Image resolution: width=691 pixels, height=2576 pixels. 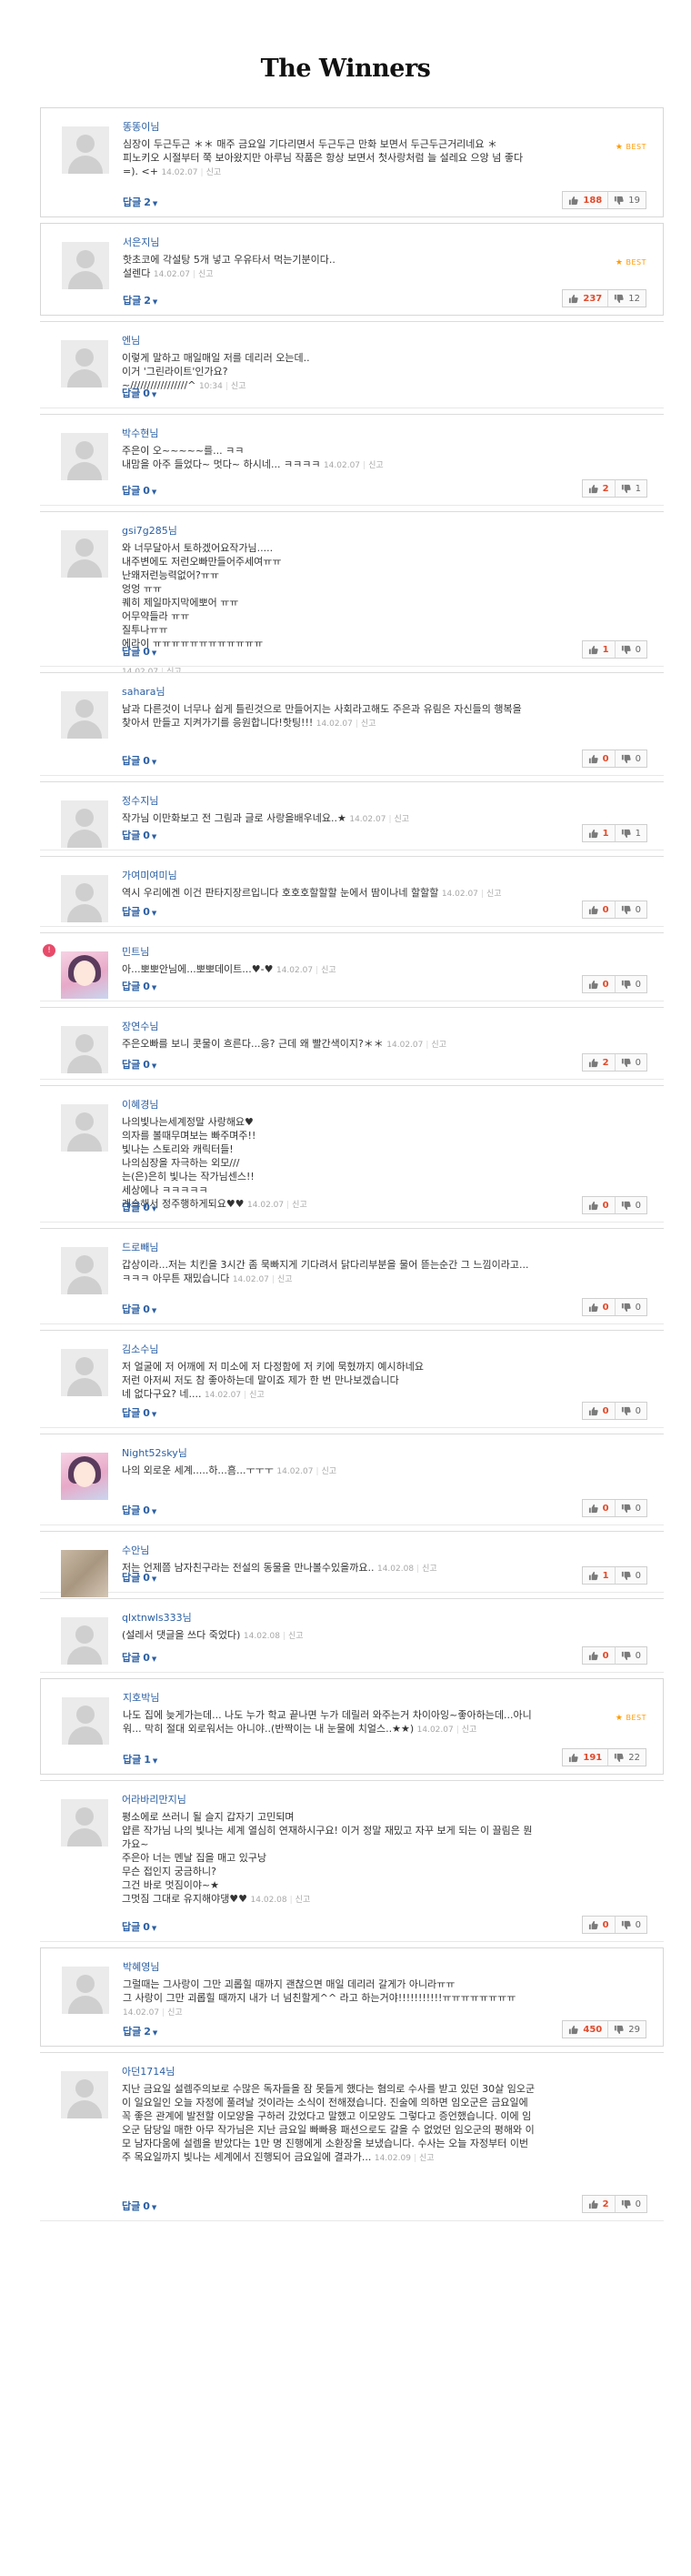 What do you see at coordinates (140, 1349) in the screenshot?
I see `comment-author: 김소수님` at bounding box center [140, 1349].